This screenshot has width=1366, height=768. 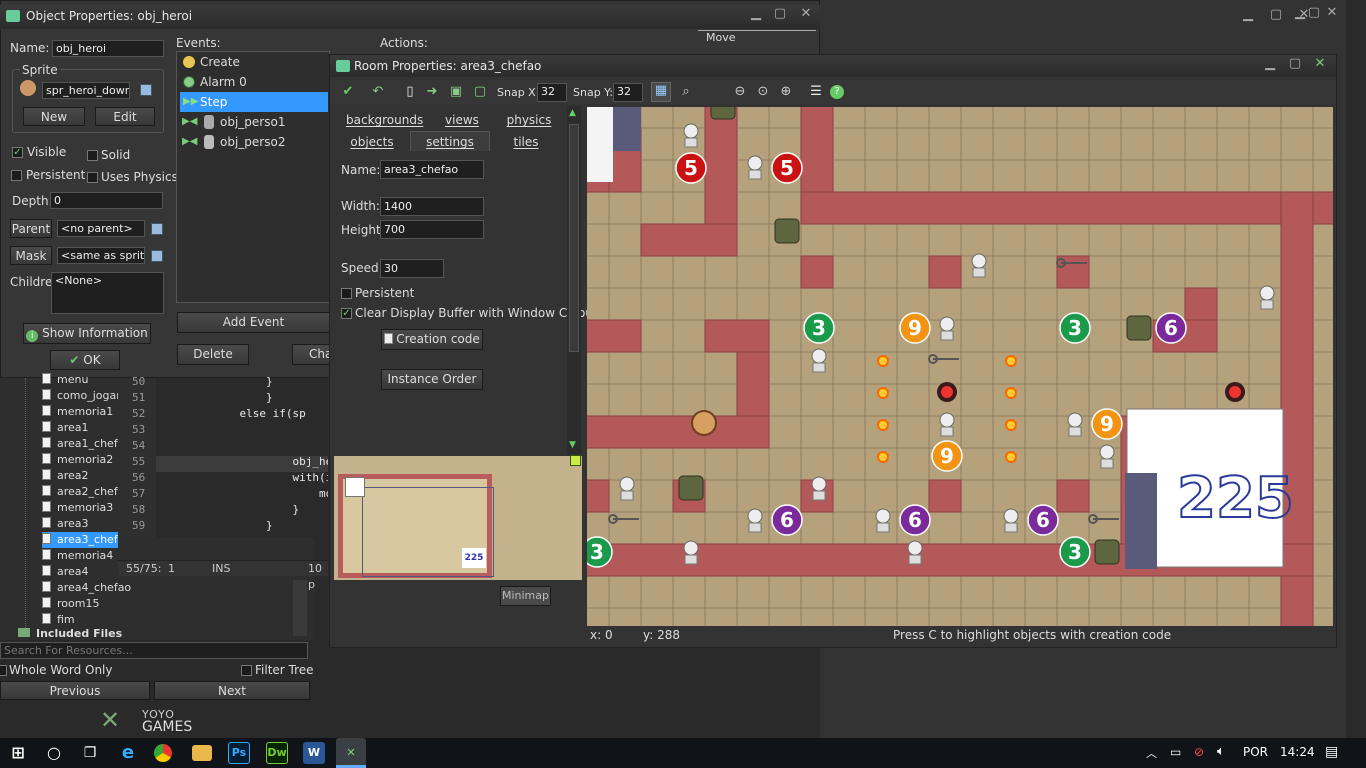 What do you see at coordinates (125, 116) in the screenshot?
I see `sprite-edit-button: Edit` at bounding box center [125, 116].